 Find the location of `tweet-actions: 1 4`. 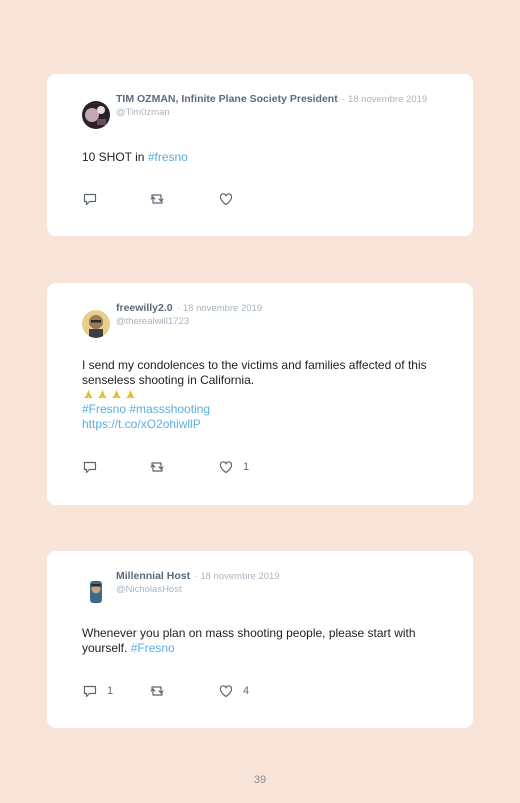

tweet-actions: 1 4 is located at coordinates (267, 691).